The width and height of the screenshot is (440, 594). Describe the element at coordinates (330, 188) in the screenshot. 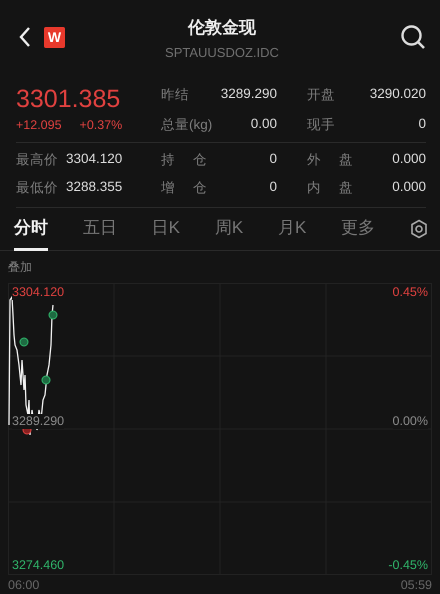

I see `stat-label: 内 盘` at that location.